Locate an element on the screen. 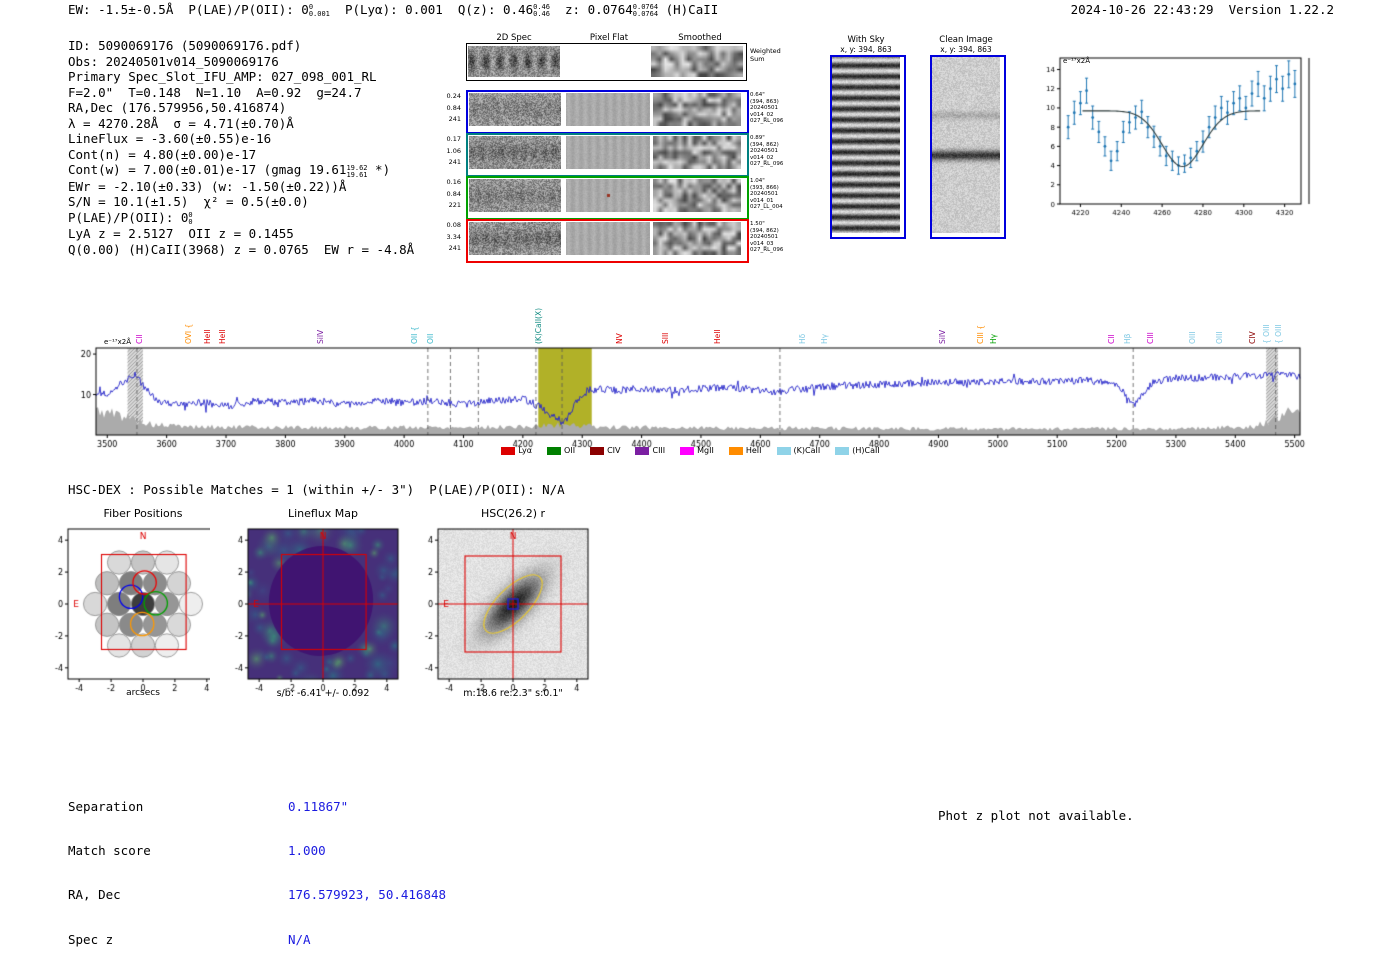  hsc-caption: m:18.6 re:2.3" s:0.1" is located at coordinates (513, 693).